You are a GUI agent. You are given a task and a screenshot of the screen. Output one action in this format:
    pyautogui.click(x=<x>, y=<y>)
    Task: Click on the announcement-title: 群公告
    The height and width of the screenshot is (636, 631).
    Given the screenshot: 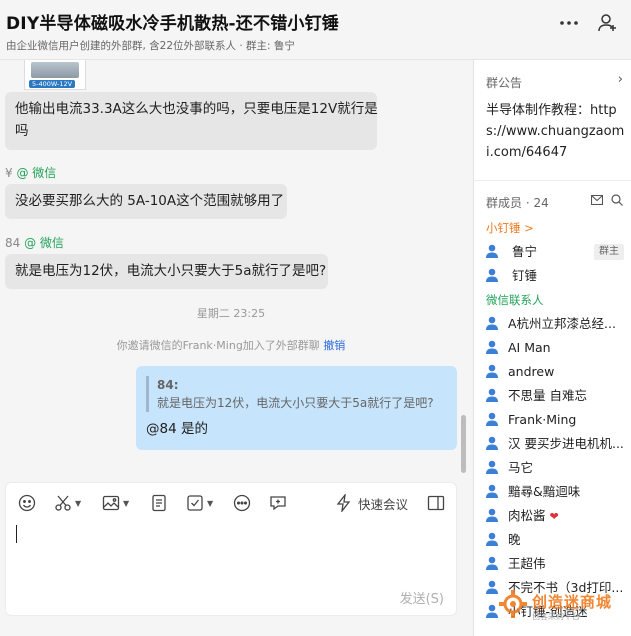 What is the action you would take?
    pyautogui.click(x=504, y=83)
    